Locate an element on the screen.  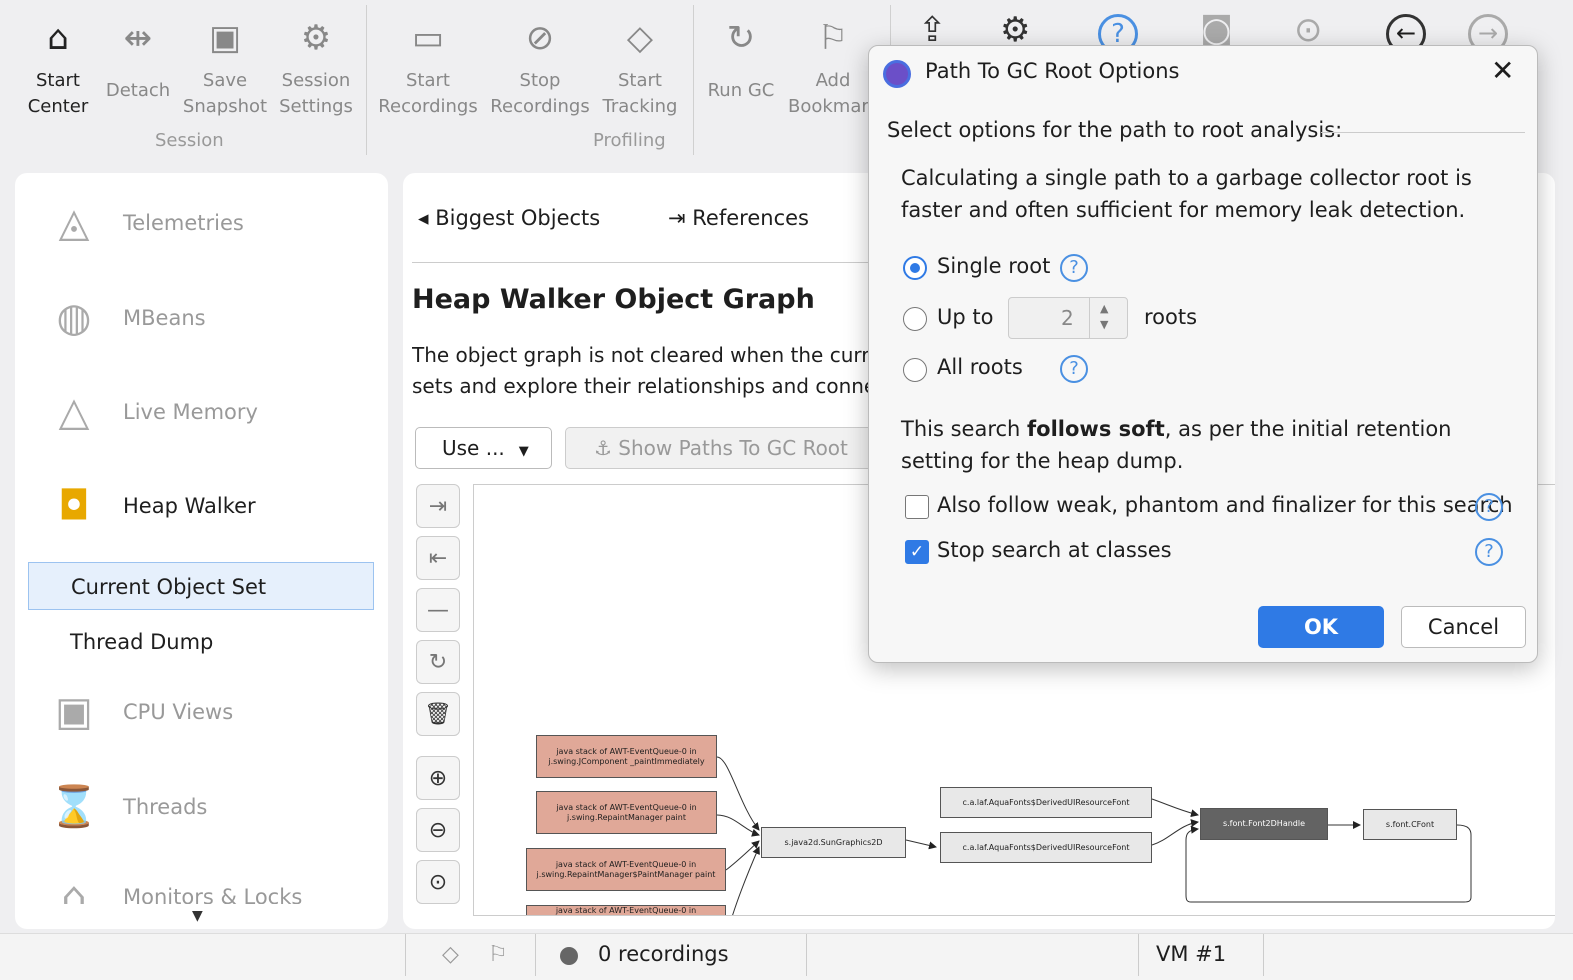
graph-node: s.font.CFont is located at coordinates (1410, 824).